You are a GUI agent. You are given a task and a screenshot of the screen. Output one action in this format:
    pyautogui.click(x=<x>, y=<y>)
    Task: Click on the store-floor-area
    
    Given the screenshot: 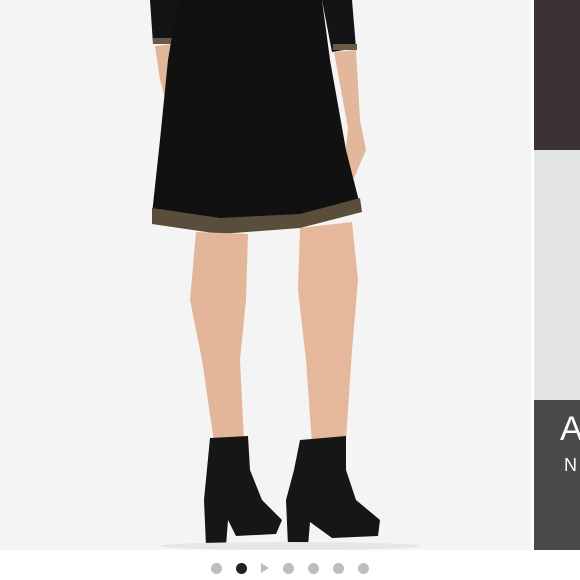 What is the action you would take?
    pyautogui.click(x=557, y=275)
    